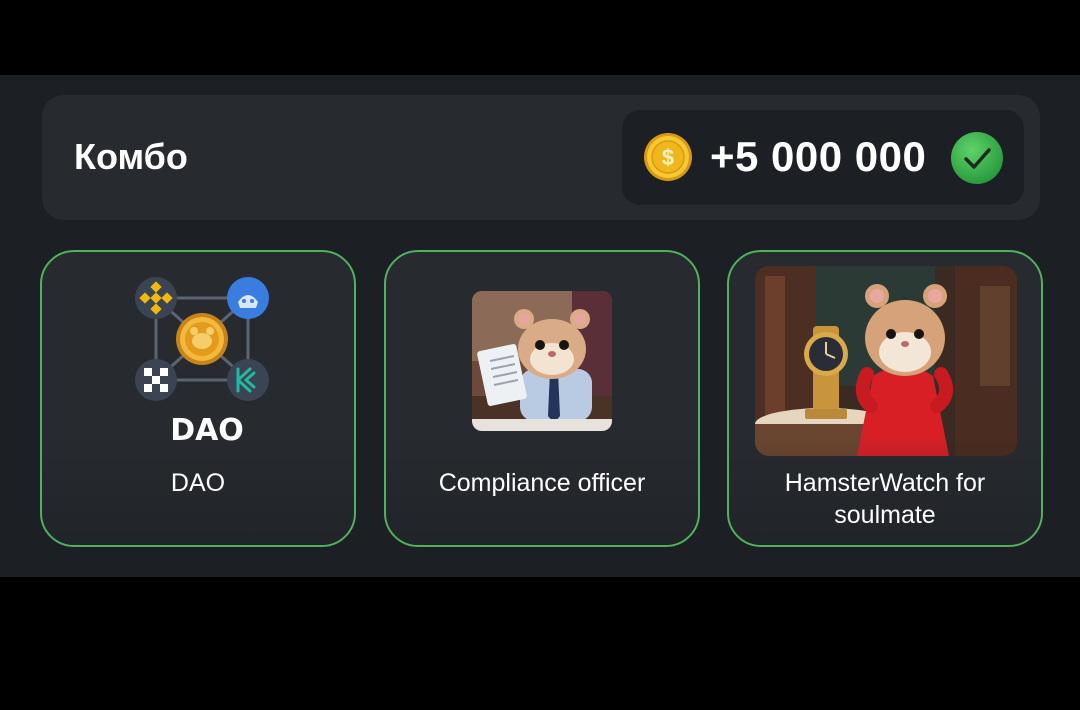 The height and width of the screenshot is (710, 1080). Describe the element at coordinates (202, 362) in the screenshot. I see `dao-network-icon: DAO` at that location.